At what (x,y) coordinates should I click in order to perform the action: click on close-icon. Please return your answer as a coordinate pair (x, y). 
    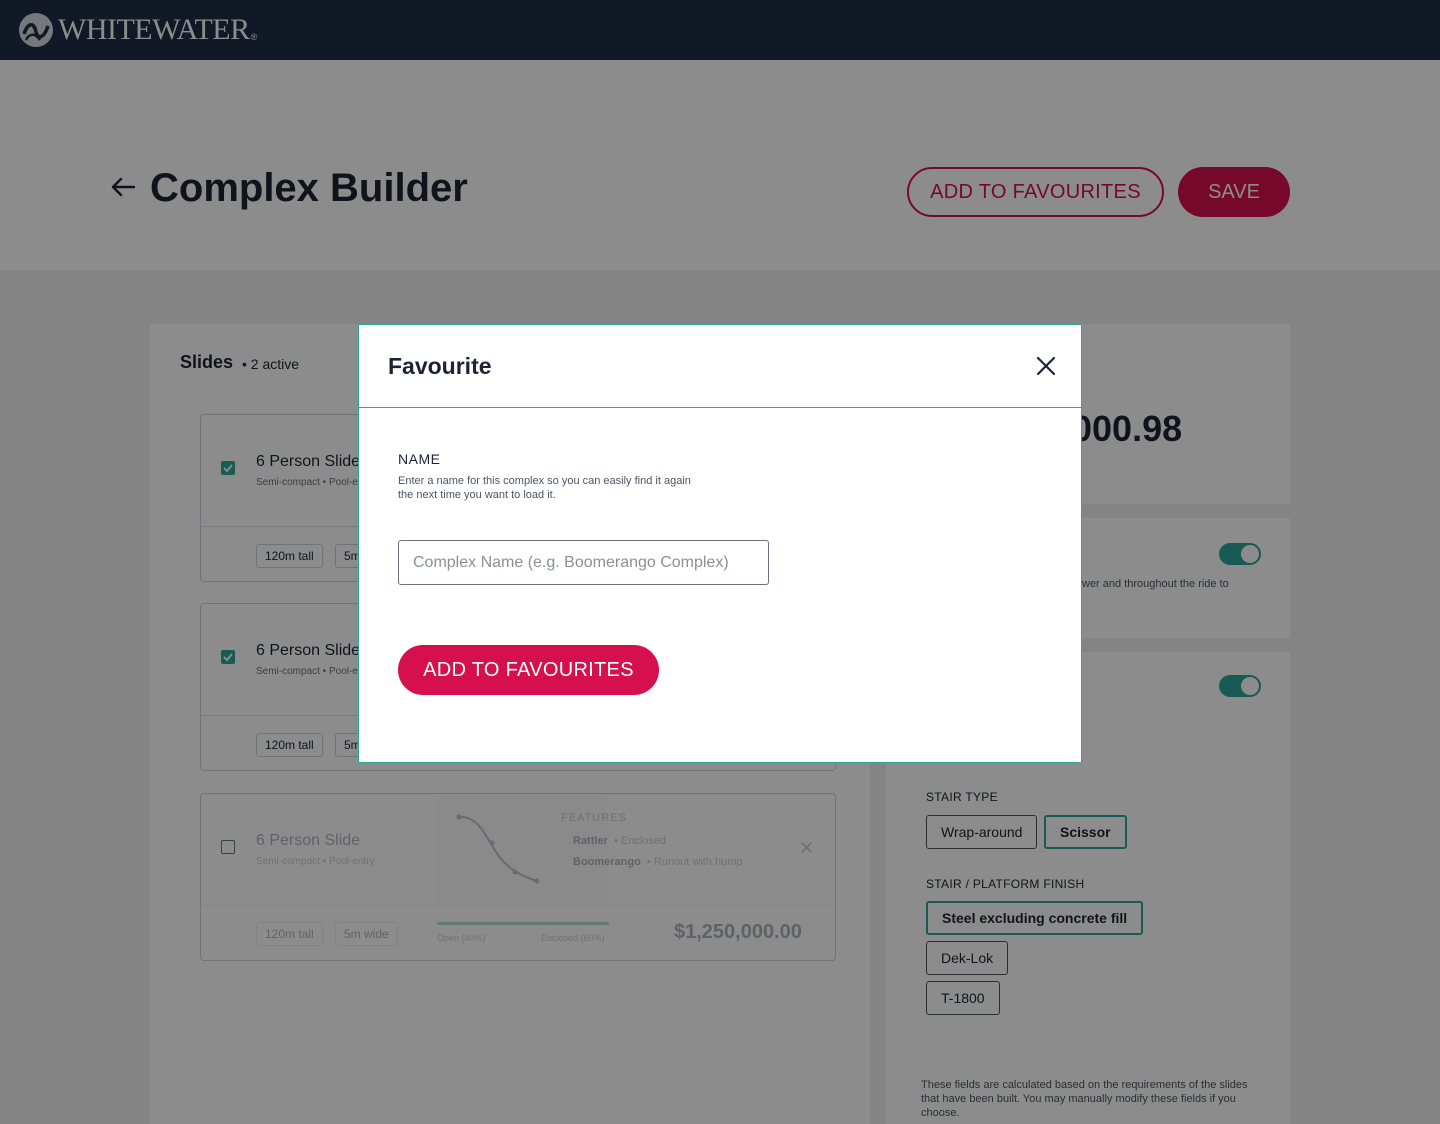
    Looking at the image, I should click on (1046, 366).